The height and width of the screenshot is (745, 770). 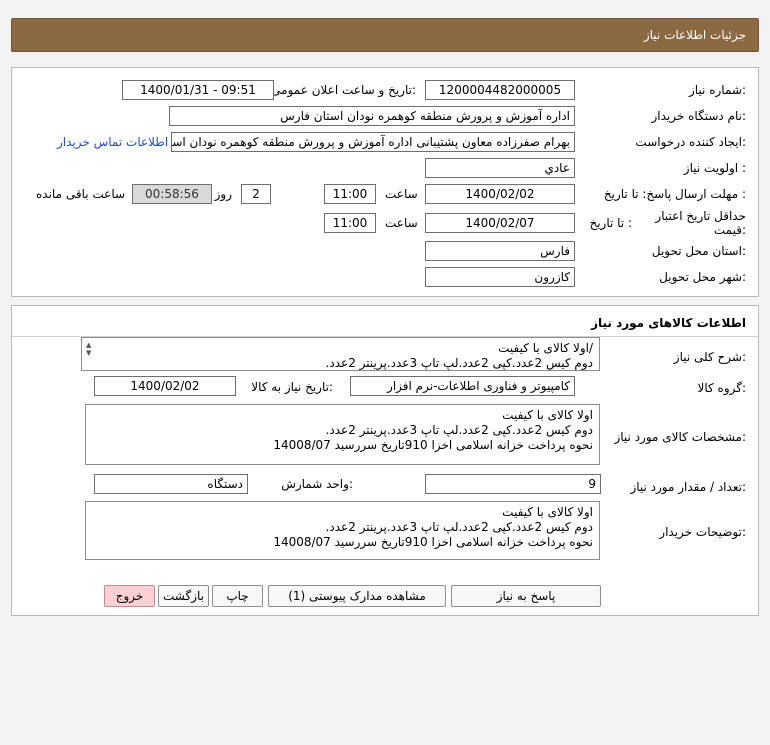 I want to click on page-title: جزئیات اطلاعات نیاز, so click(x=694, y=35).